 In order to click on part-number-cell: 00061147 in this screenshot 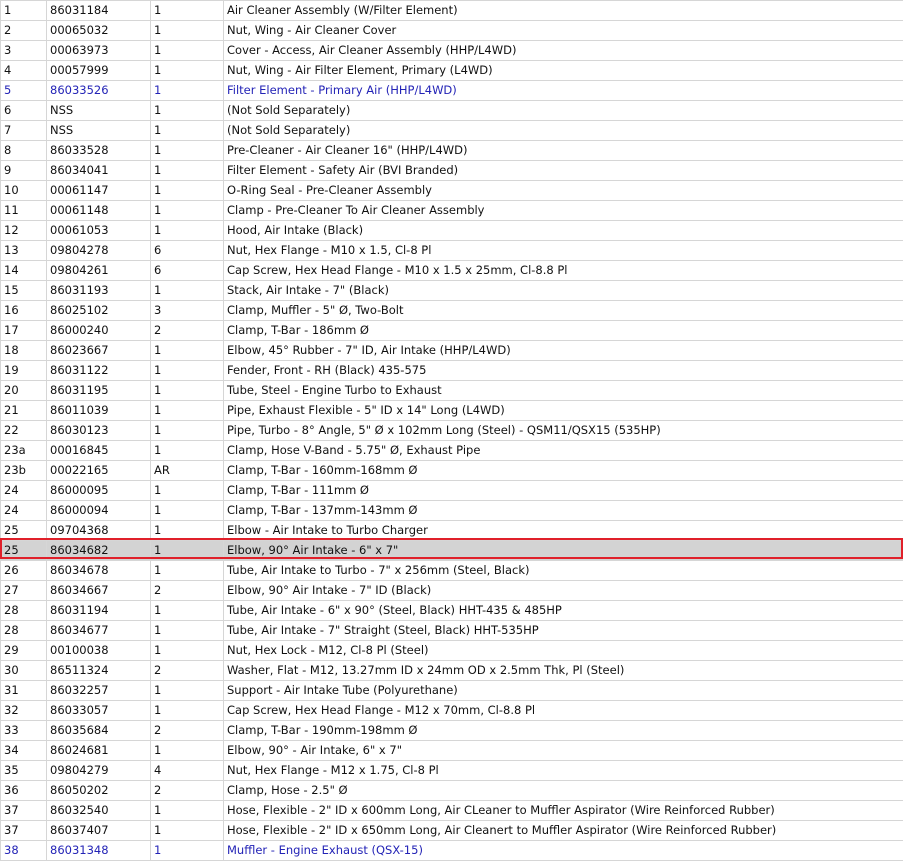, I will do `click(99, 191)`.